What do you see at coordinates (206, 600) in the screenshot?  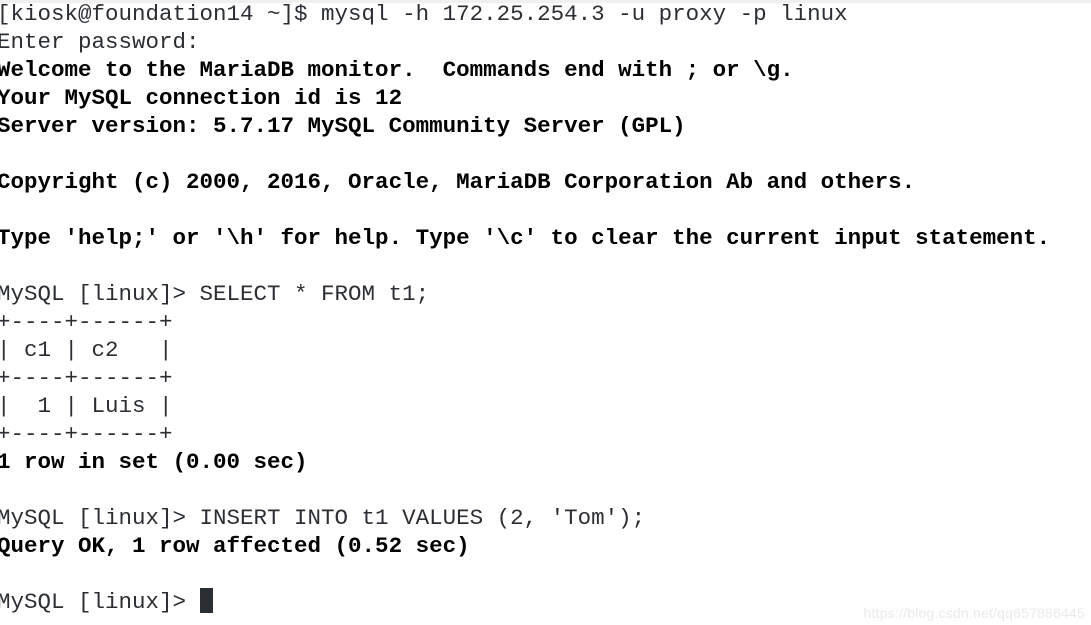 I see `block-cursor-icon` at bounding box center [206, 600].